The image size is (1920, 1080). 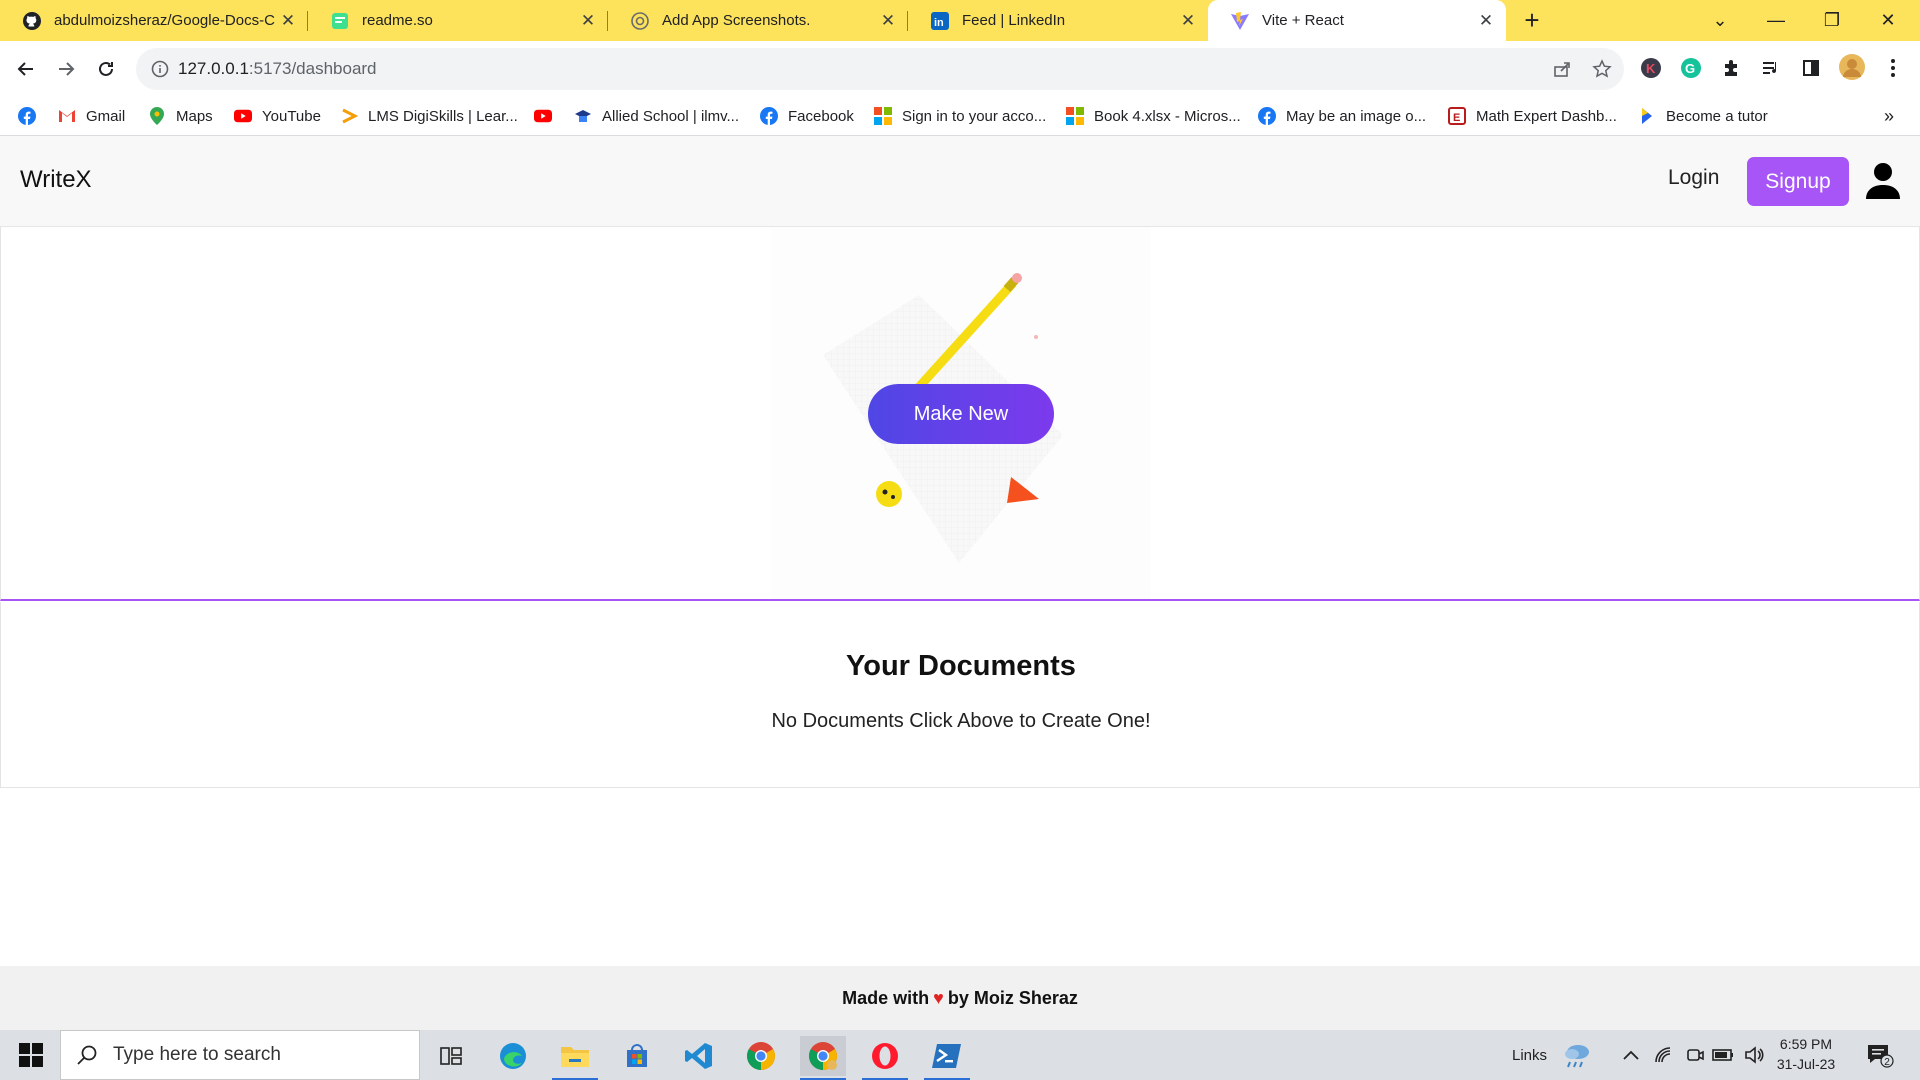 What do you see at coordinates (637, 1056) in the screenshot?
I see `microsoft-store-icon` at bounding box center [637, 1056].